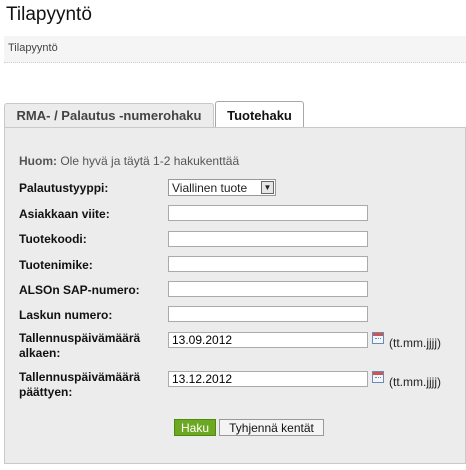  What do you see at coordinates (268, 239) in the screenshot?
I see `product-code-input` at bounding box center [268, 239].